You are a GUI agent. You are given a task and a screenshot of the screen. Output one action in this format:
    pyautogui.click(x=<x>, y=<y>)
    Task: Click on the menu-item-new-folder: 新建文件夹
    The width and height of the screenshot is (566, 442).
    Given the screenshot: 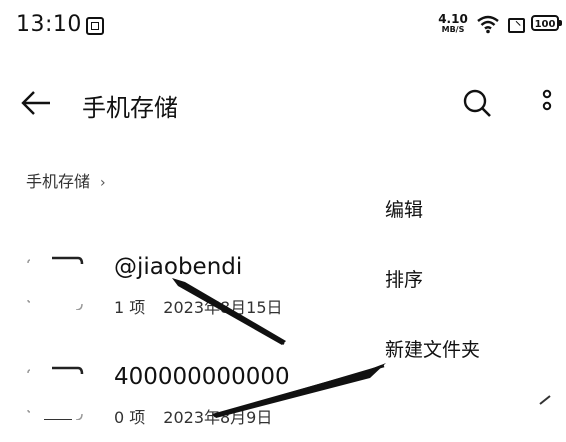 What is the action you would take?
    pyautogui.click(x=465, y=350)
    